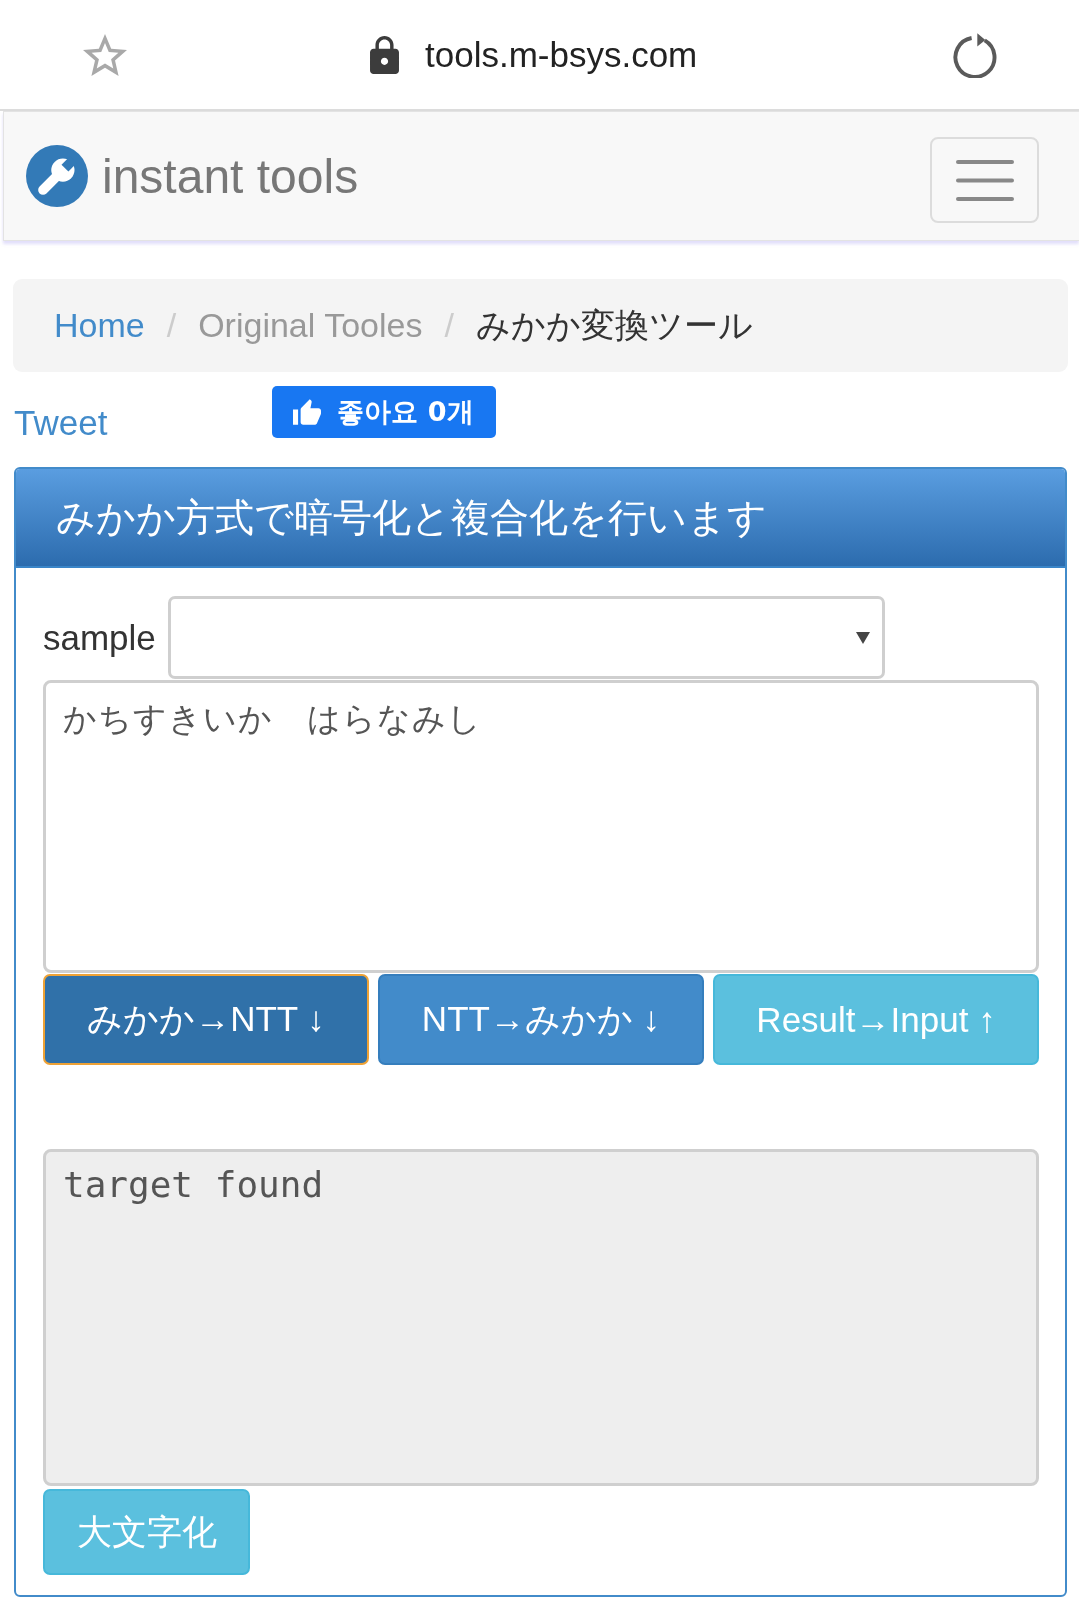  What do you see at coordinates (411, 517) in the screenshot?
I see `panel-title: みかか方式で暗号化と複合化を行います` at bounding box center [411, 517].